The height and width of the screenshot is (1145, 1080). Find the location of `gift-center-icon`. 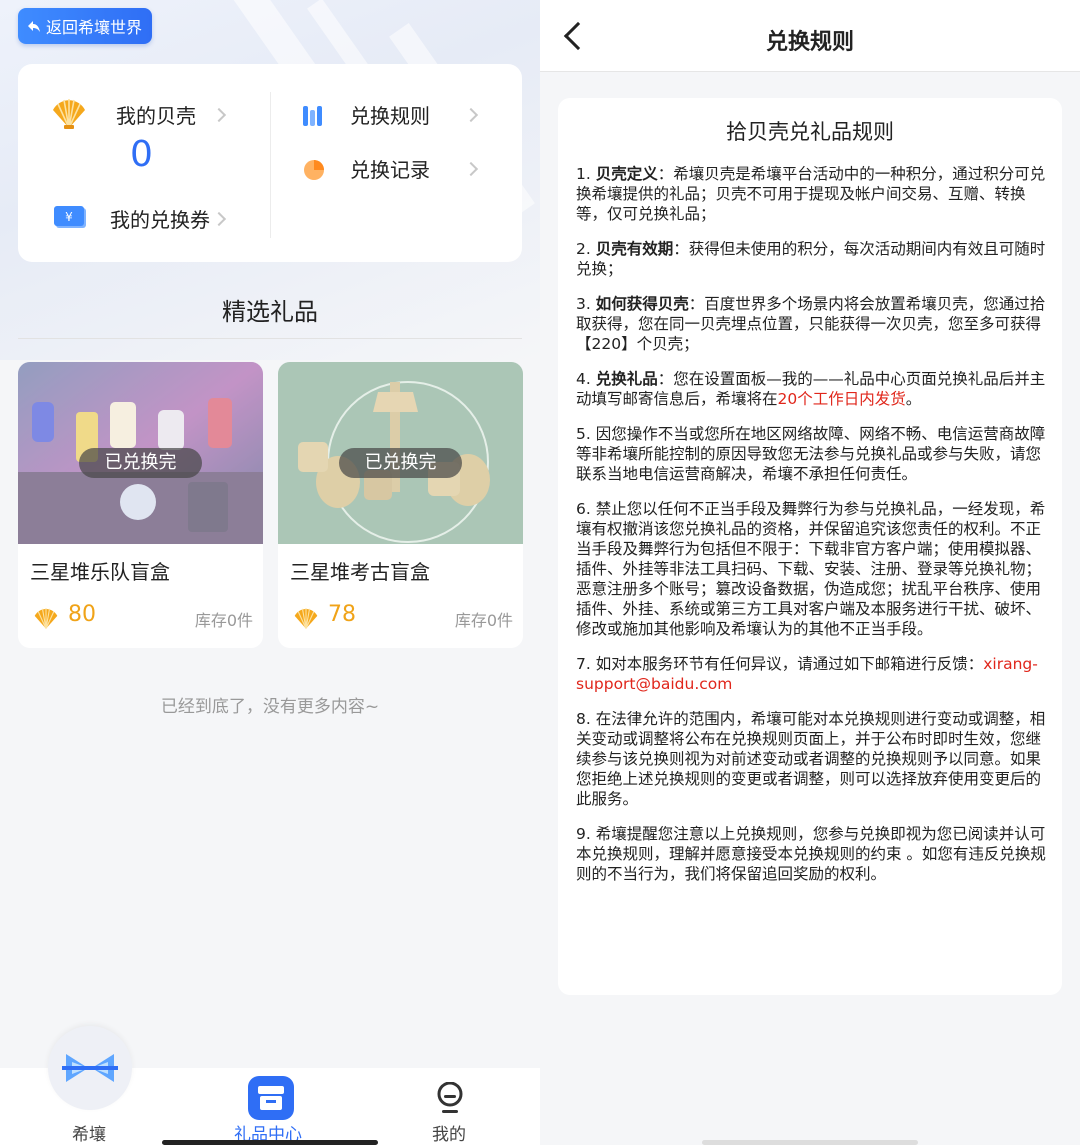

gift-center-icon is located at coordinates (271, 1098).